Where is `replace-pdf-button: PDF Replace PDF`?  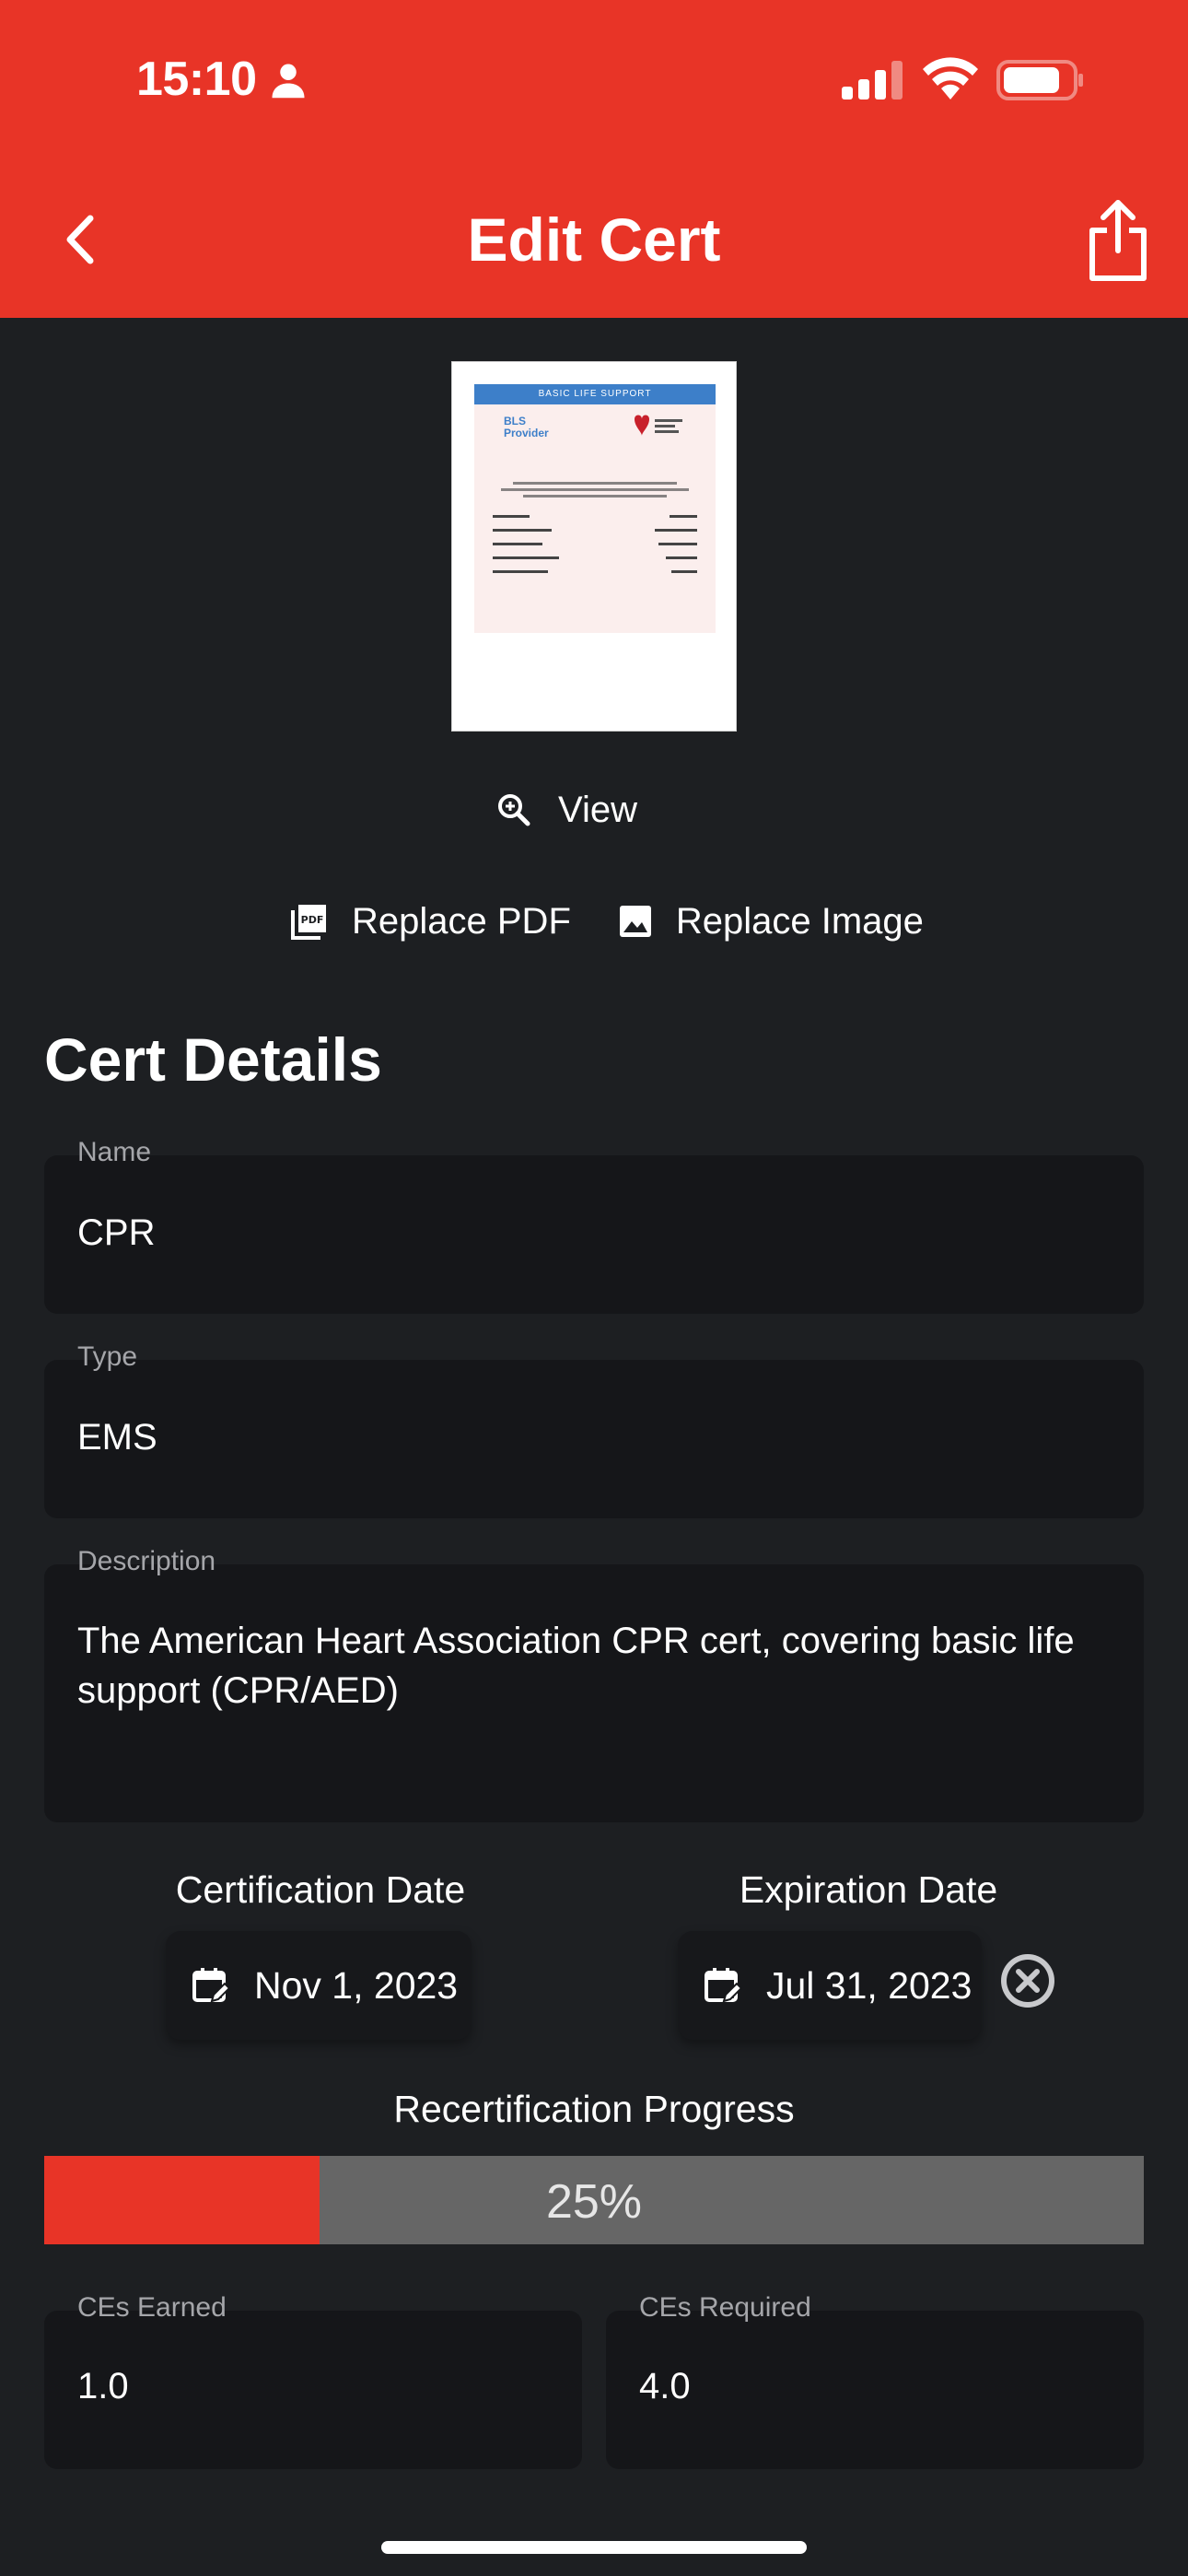 replace-pdf-button: PDF Replace PDF is located at coordinates (431, 922).